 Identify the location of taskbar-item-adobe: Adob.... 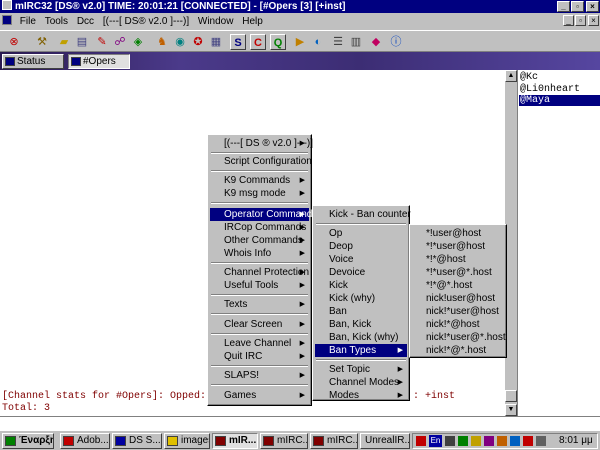
(85, 441).